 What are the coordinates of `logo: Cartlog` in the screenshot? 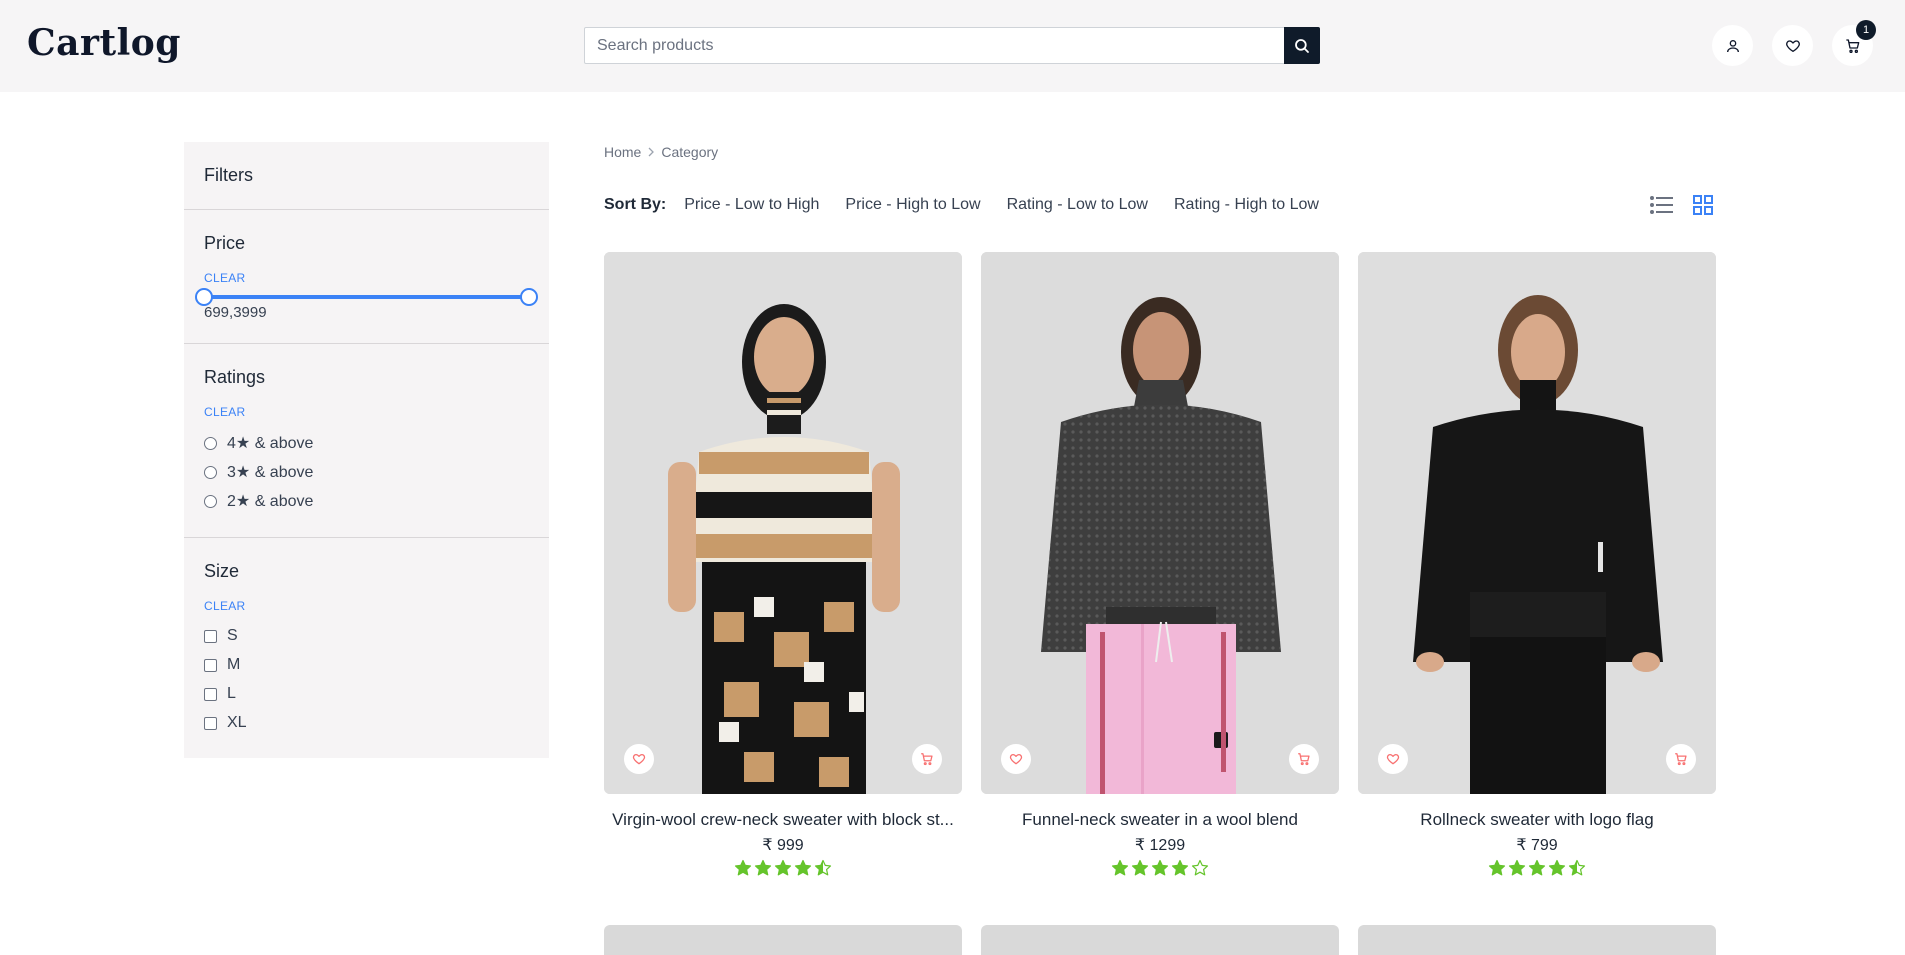 It's located at (104, 43).